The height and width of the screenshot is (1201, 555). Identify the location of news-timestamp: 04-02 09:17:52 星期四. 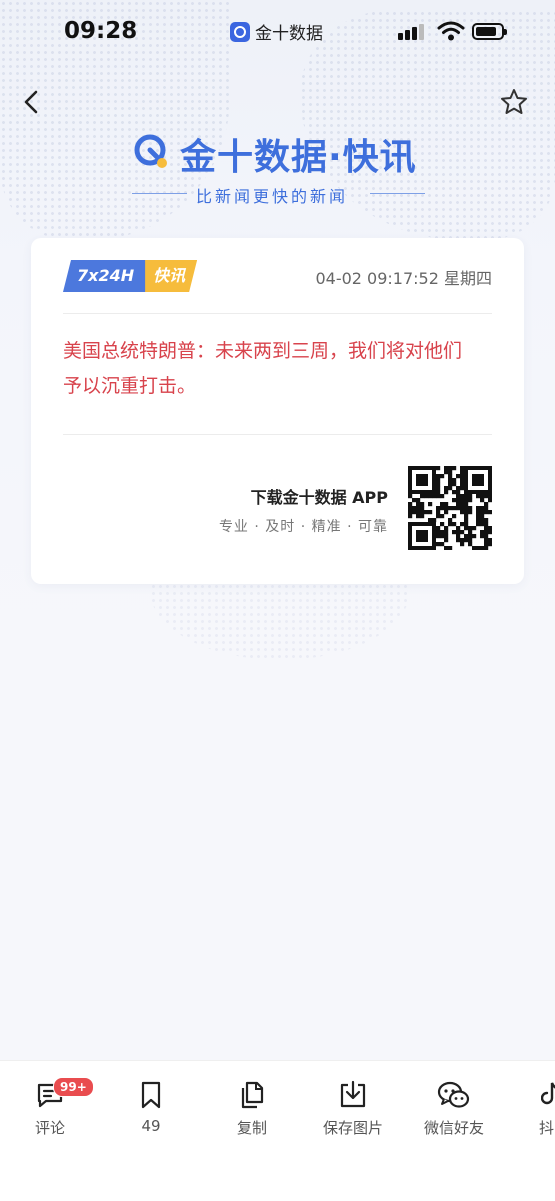
(403, 278).